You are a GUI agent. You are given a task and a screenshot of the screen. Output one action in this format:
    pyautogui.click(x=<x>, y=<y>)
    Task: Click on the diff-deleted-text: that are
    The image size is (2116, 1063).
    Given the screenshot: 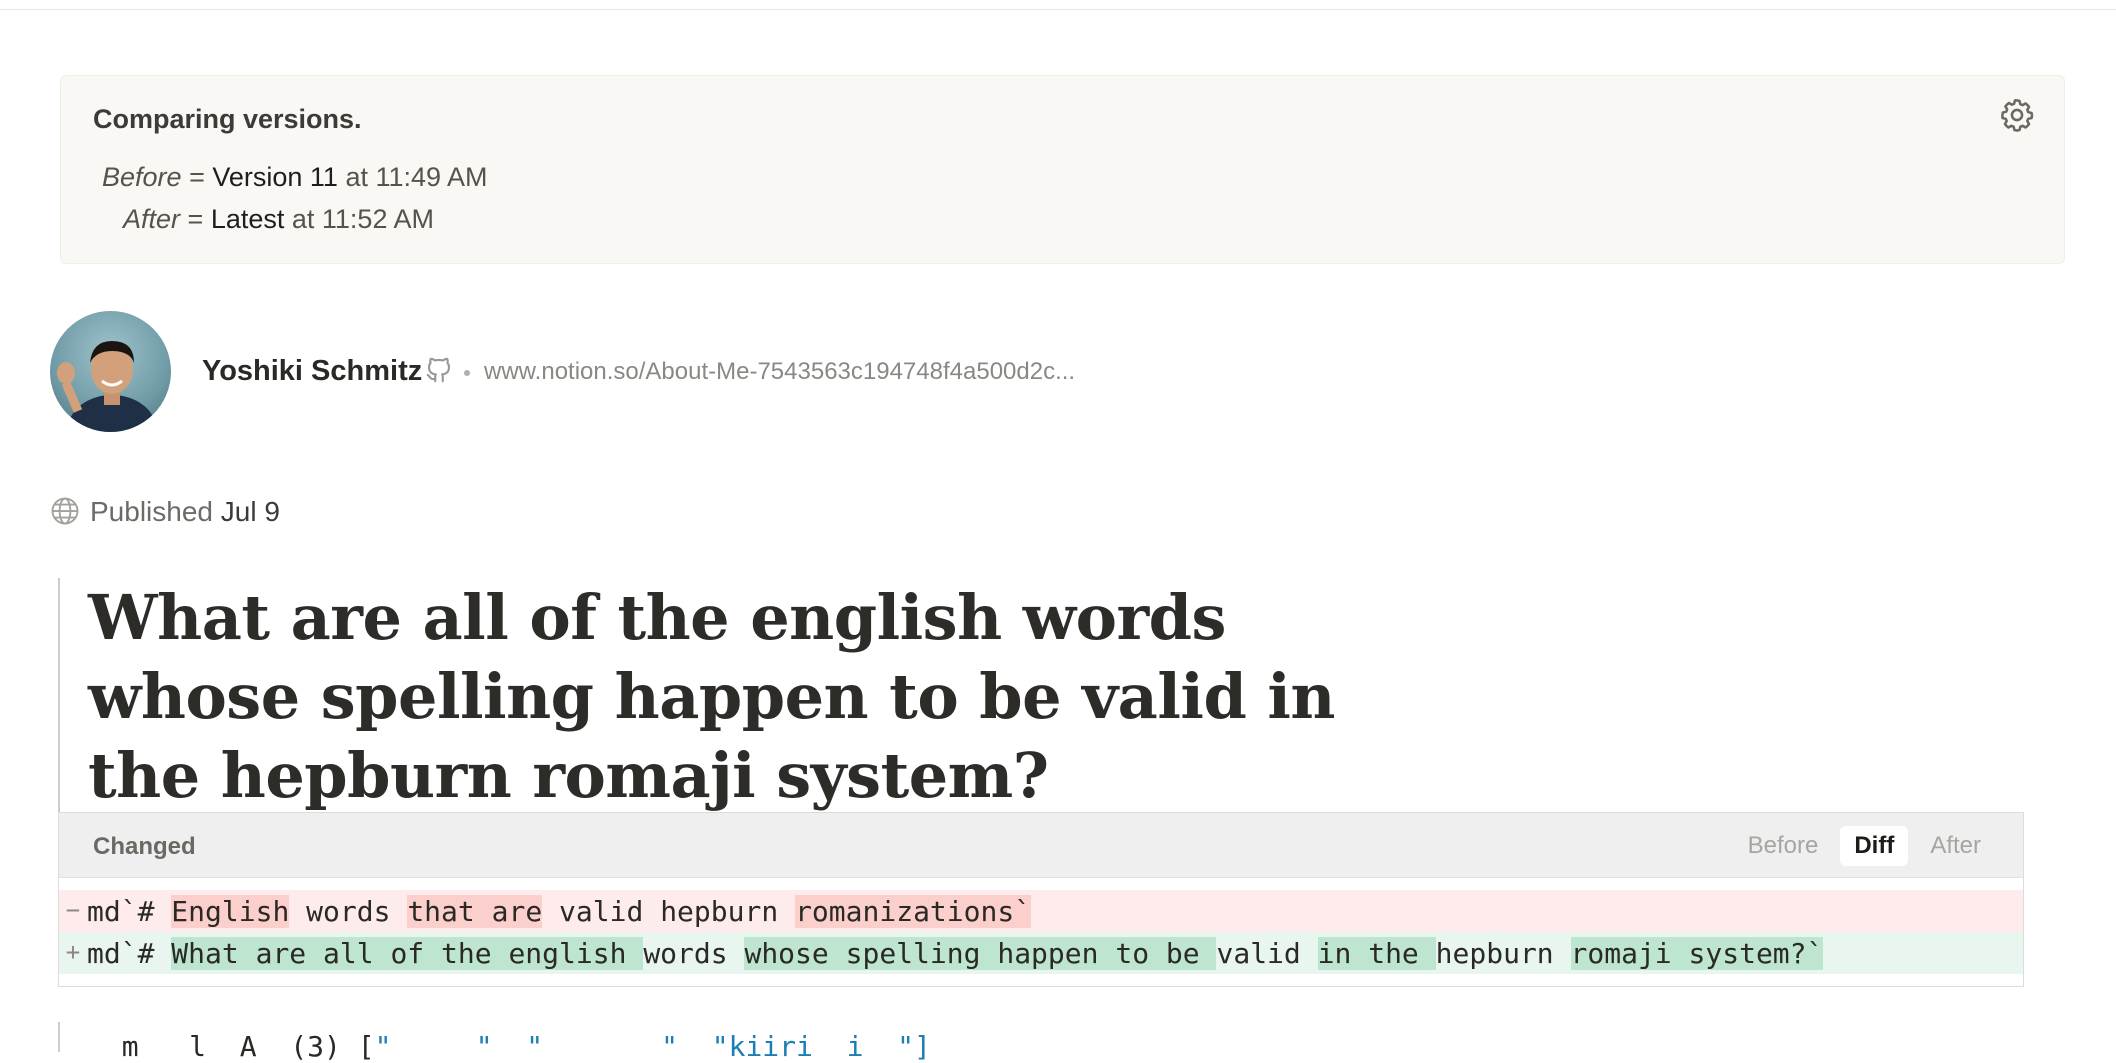 What is the action you would take?
    pyautogui.click(x=475, y=911)
    